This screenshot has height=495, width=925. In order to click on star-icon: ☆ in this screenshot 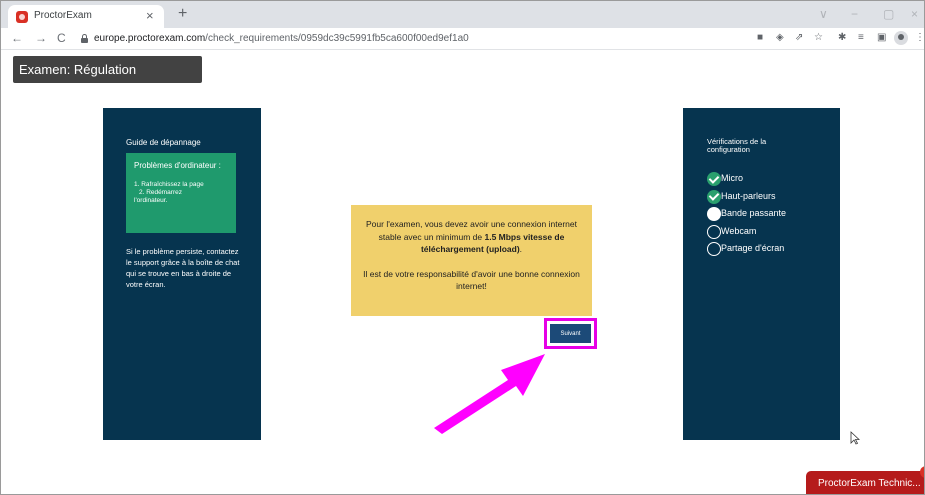, I will do `click(818, 38)`.